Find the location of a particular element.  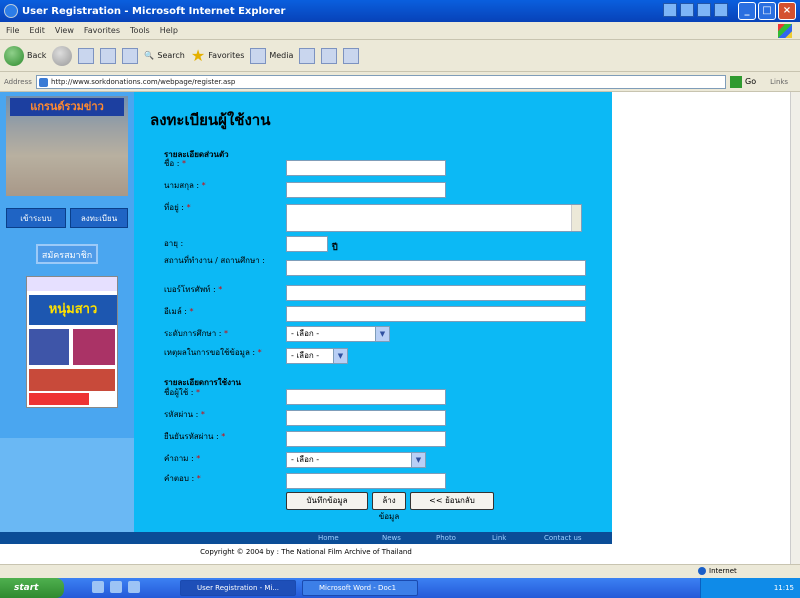

sidebar-lower-panel is located at coordinates (67, 485).